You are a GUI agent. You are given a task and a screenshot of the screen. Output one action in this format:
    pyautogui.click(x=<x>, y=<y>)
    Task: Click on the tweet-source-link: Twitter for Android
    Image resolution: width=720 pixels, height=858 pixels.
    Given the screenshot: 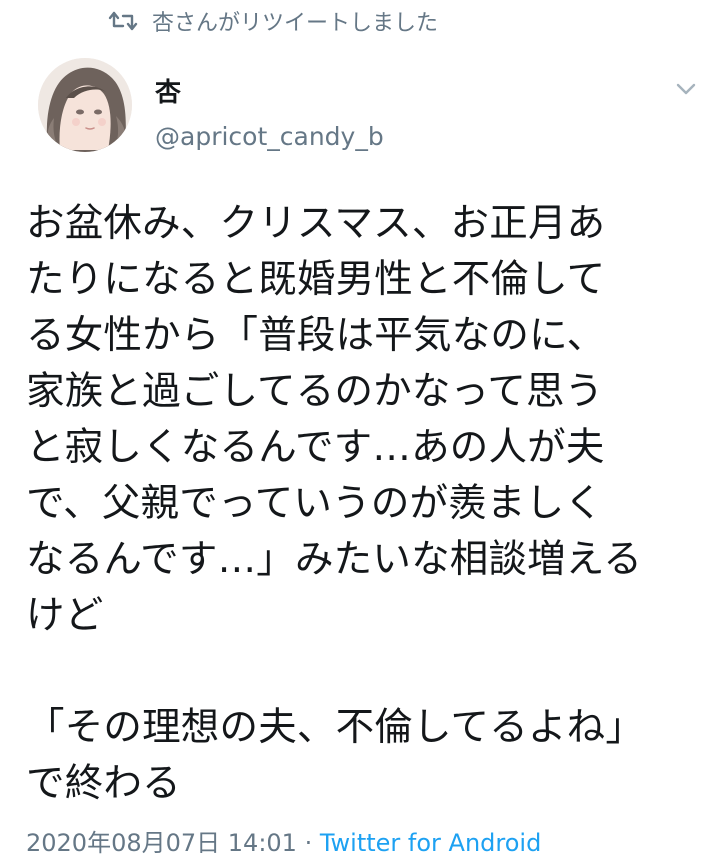 What is the action you would take?
    pyautogui.click(x=430, y=843)
    